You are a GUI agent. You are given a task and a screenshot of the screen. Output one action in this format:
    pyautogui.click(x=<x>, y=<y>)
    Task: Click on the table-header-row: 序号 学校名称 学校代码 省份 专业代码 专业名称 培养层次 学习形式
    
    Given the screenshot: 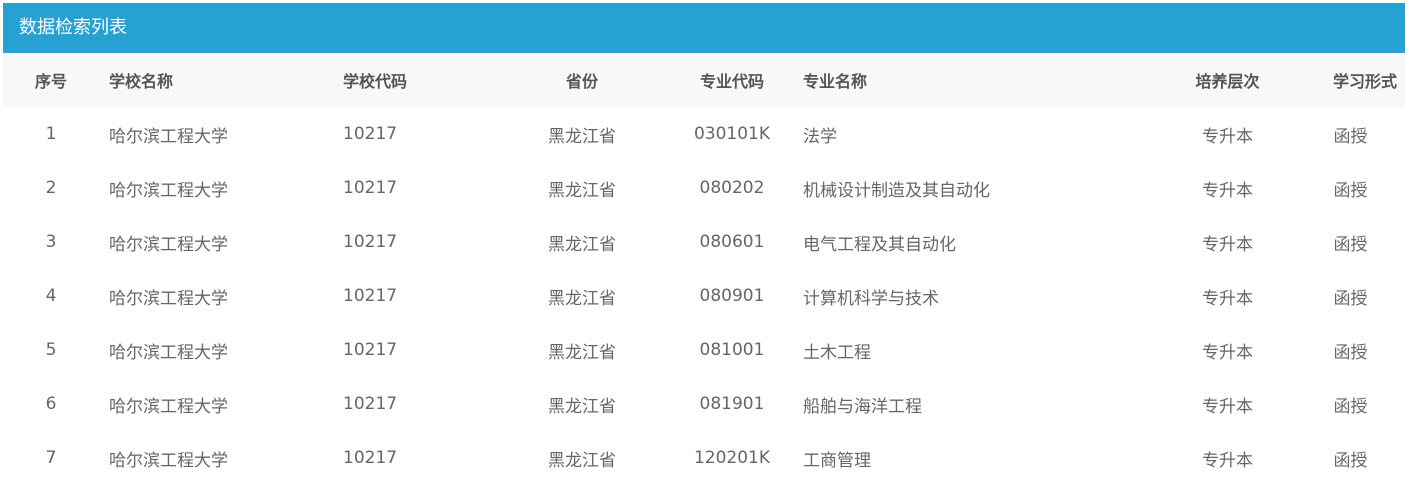 What is the action you would take?
    pyautogui.click(x=704, y=80)
    